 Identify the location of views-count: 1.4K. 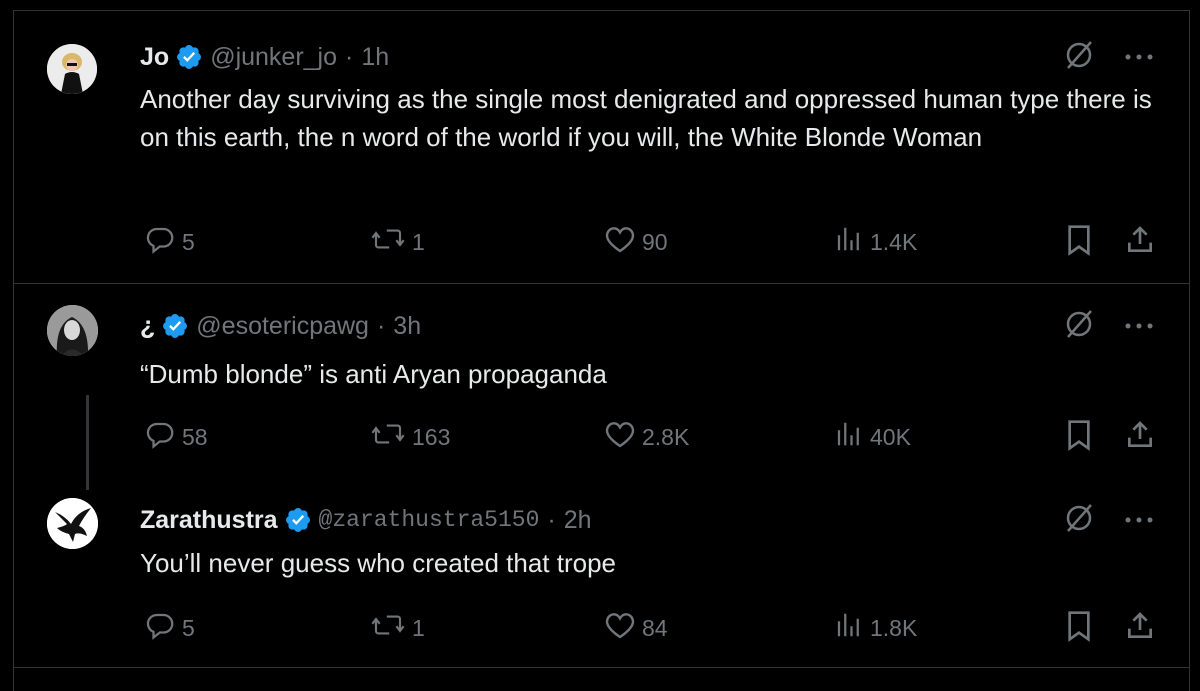
(894, 241).